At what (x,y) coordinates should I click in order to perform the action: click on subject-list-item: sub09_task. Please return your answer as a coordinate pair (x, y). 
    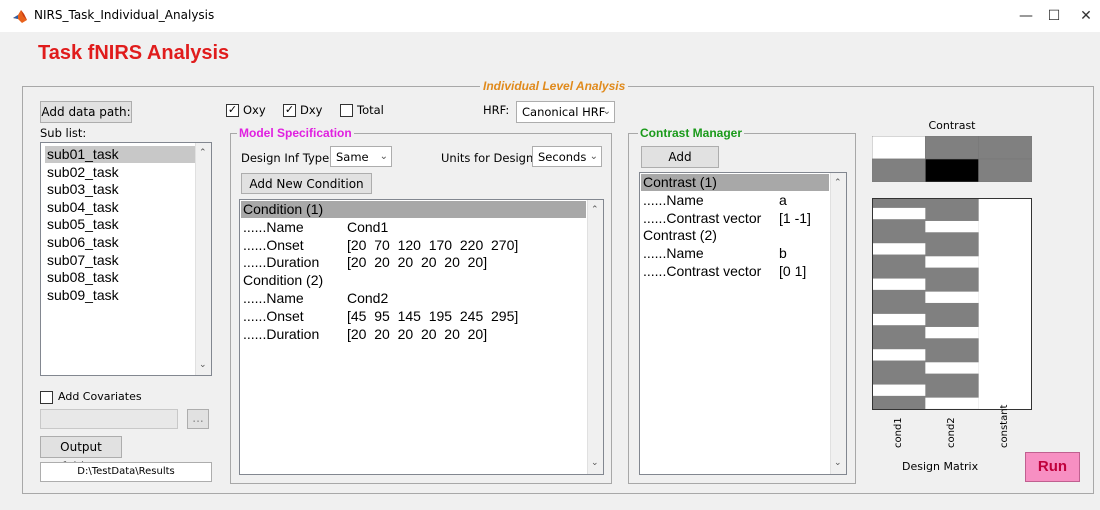
    Looking at the image, I should click on (121, 295).